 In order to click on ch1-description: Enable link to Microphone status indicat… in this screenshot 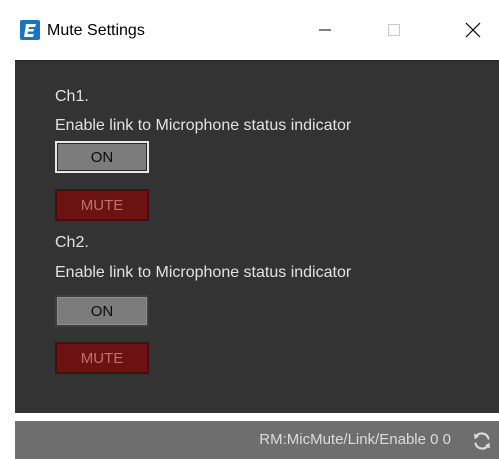, I will do `click(203, 125)`.